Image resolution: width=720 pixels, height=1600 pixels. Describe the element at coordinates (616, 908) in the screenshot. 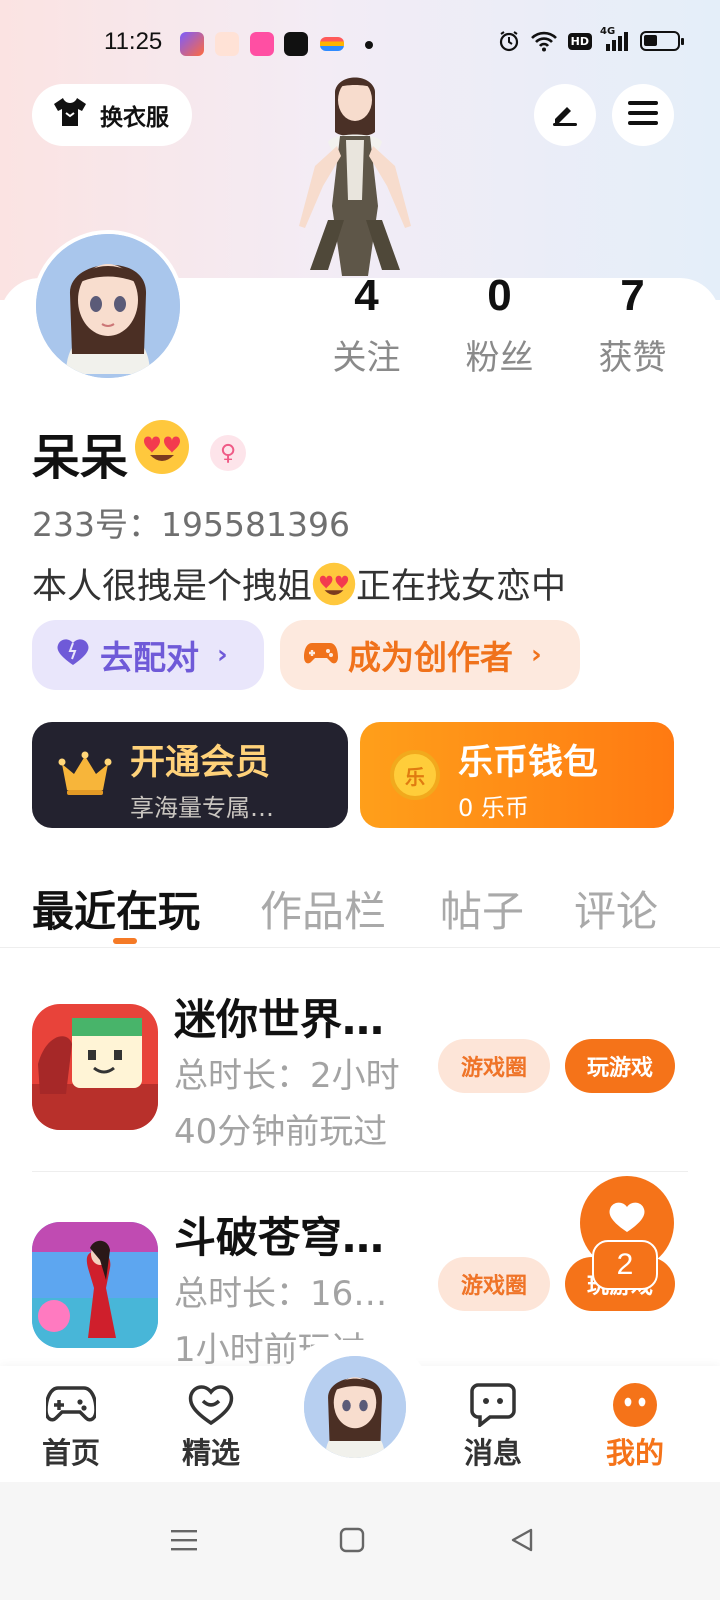

I see `tab-comments: 评论` at that location.